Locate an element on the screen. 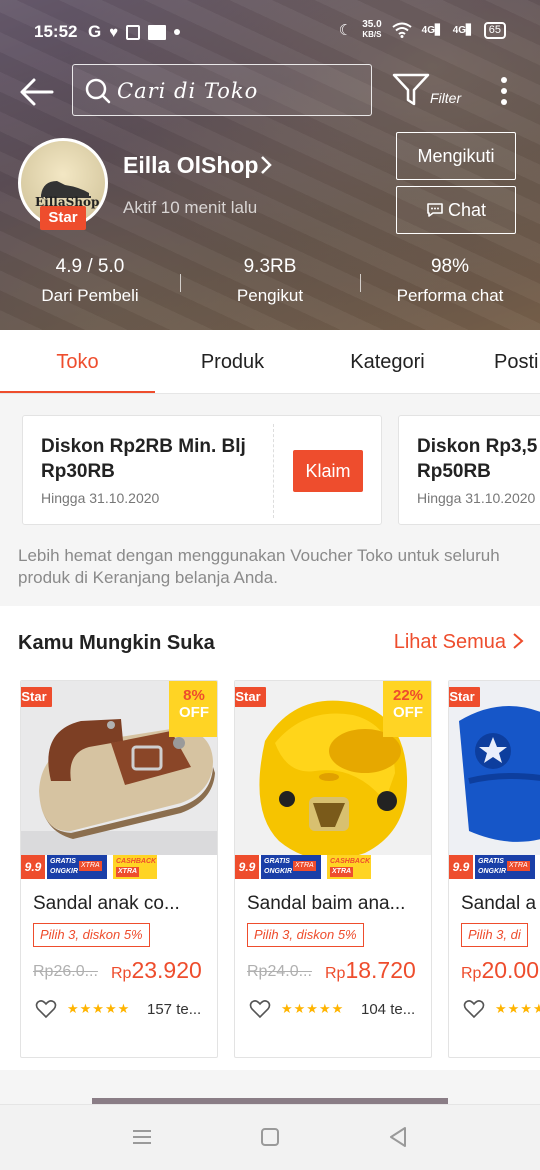 Image resolution: width=540 pixels, height=1170 pixels. search-input: Cari di Toko is located at coordinates (222, 90).